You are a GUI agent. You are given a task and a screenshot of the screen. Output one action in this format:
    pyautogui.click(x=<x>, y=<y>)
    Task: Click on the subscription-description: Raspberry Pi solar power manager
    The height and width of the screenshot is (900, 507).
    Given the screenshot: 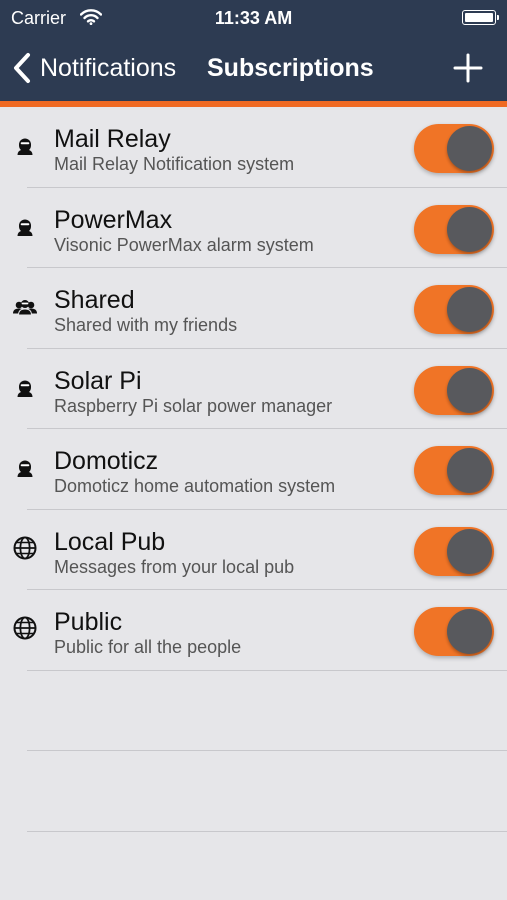 What is the action you would take?
    pyautogui.click(x=193, y=405)
    